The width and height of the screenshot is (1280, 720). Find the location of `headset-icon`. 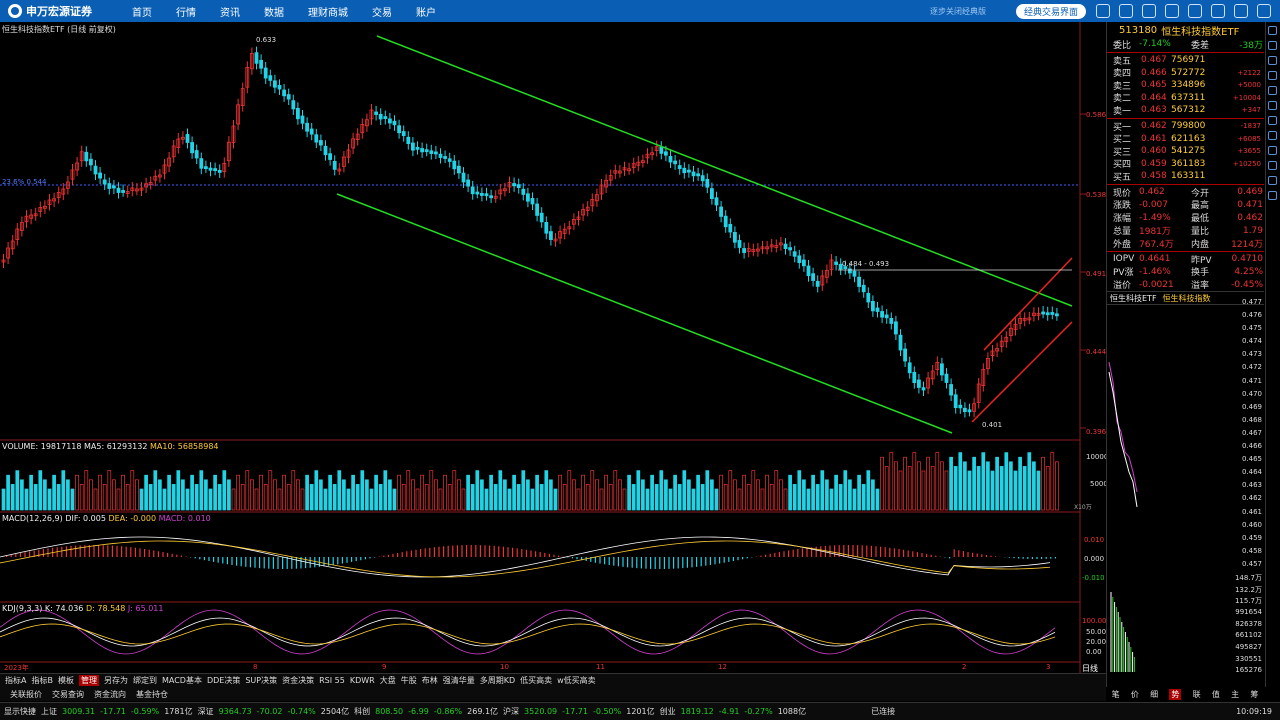

headset-icon is located at coordinates (1126, 11).